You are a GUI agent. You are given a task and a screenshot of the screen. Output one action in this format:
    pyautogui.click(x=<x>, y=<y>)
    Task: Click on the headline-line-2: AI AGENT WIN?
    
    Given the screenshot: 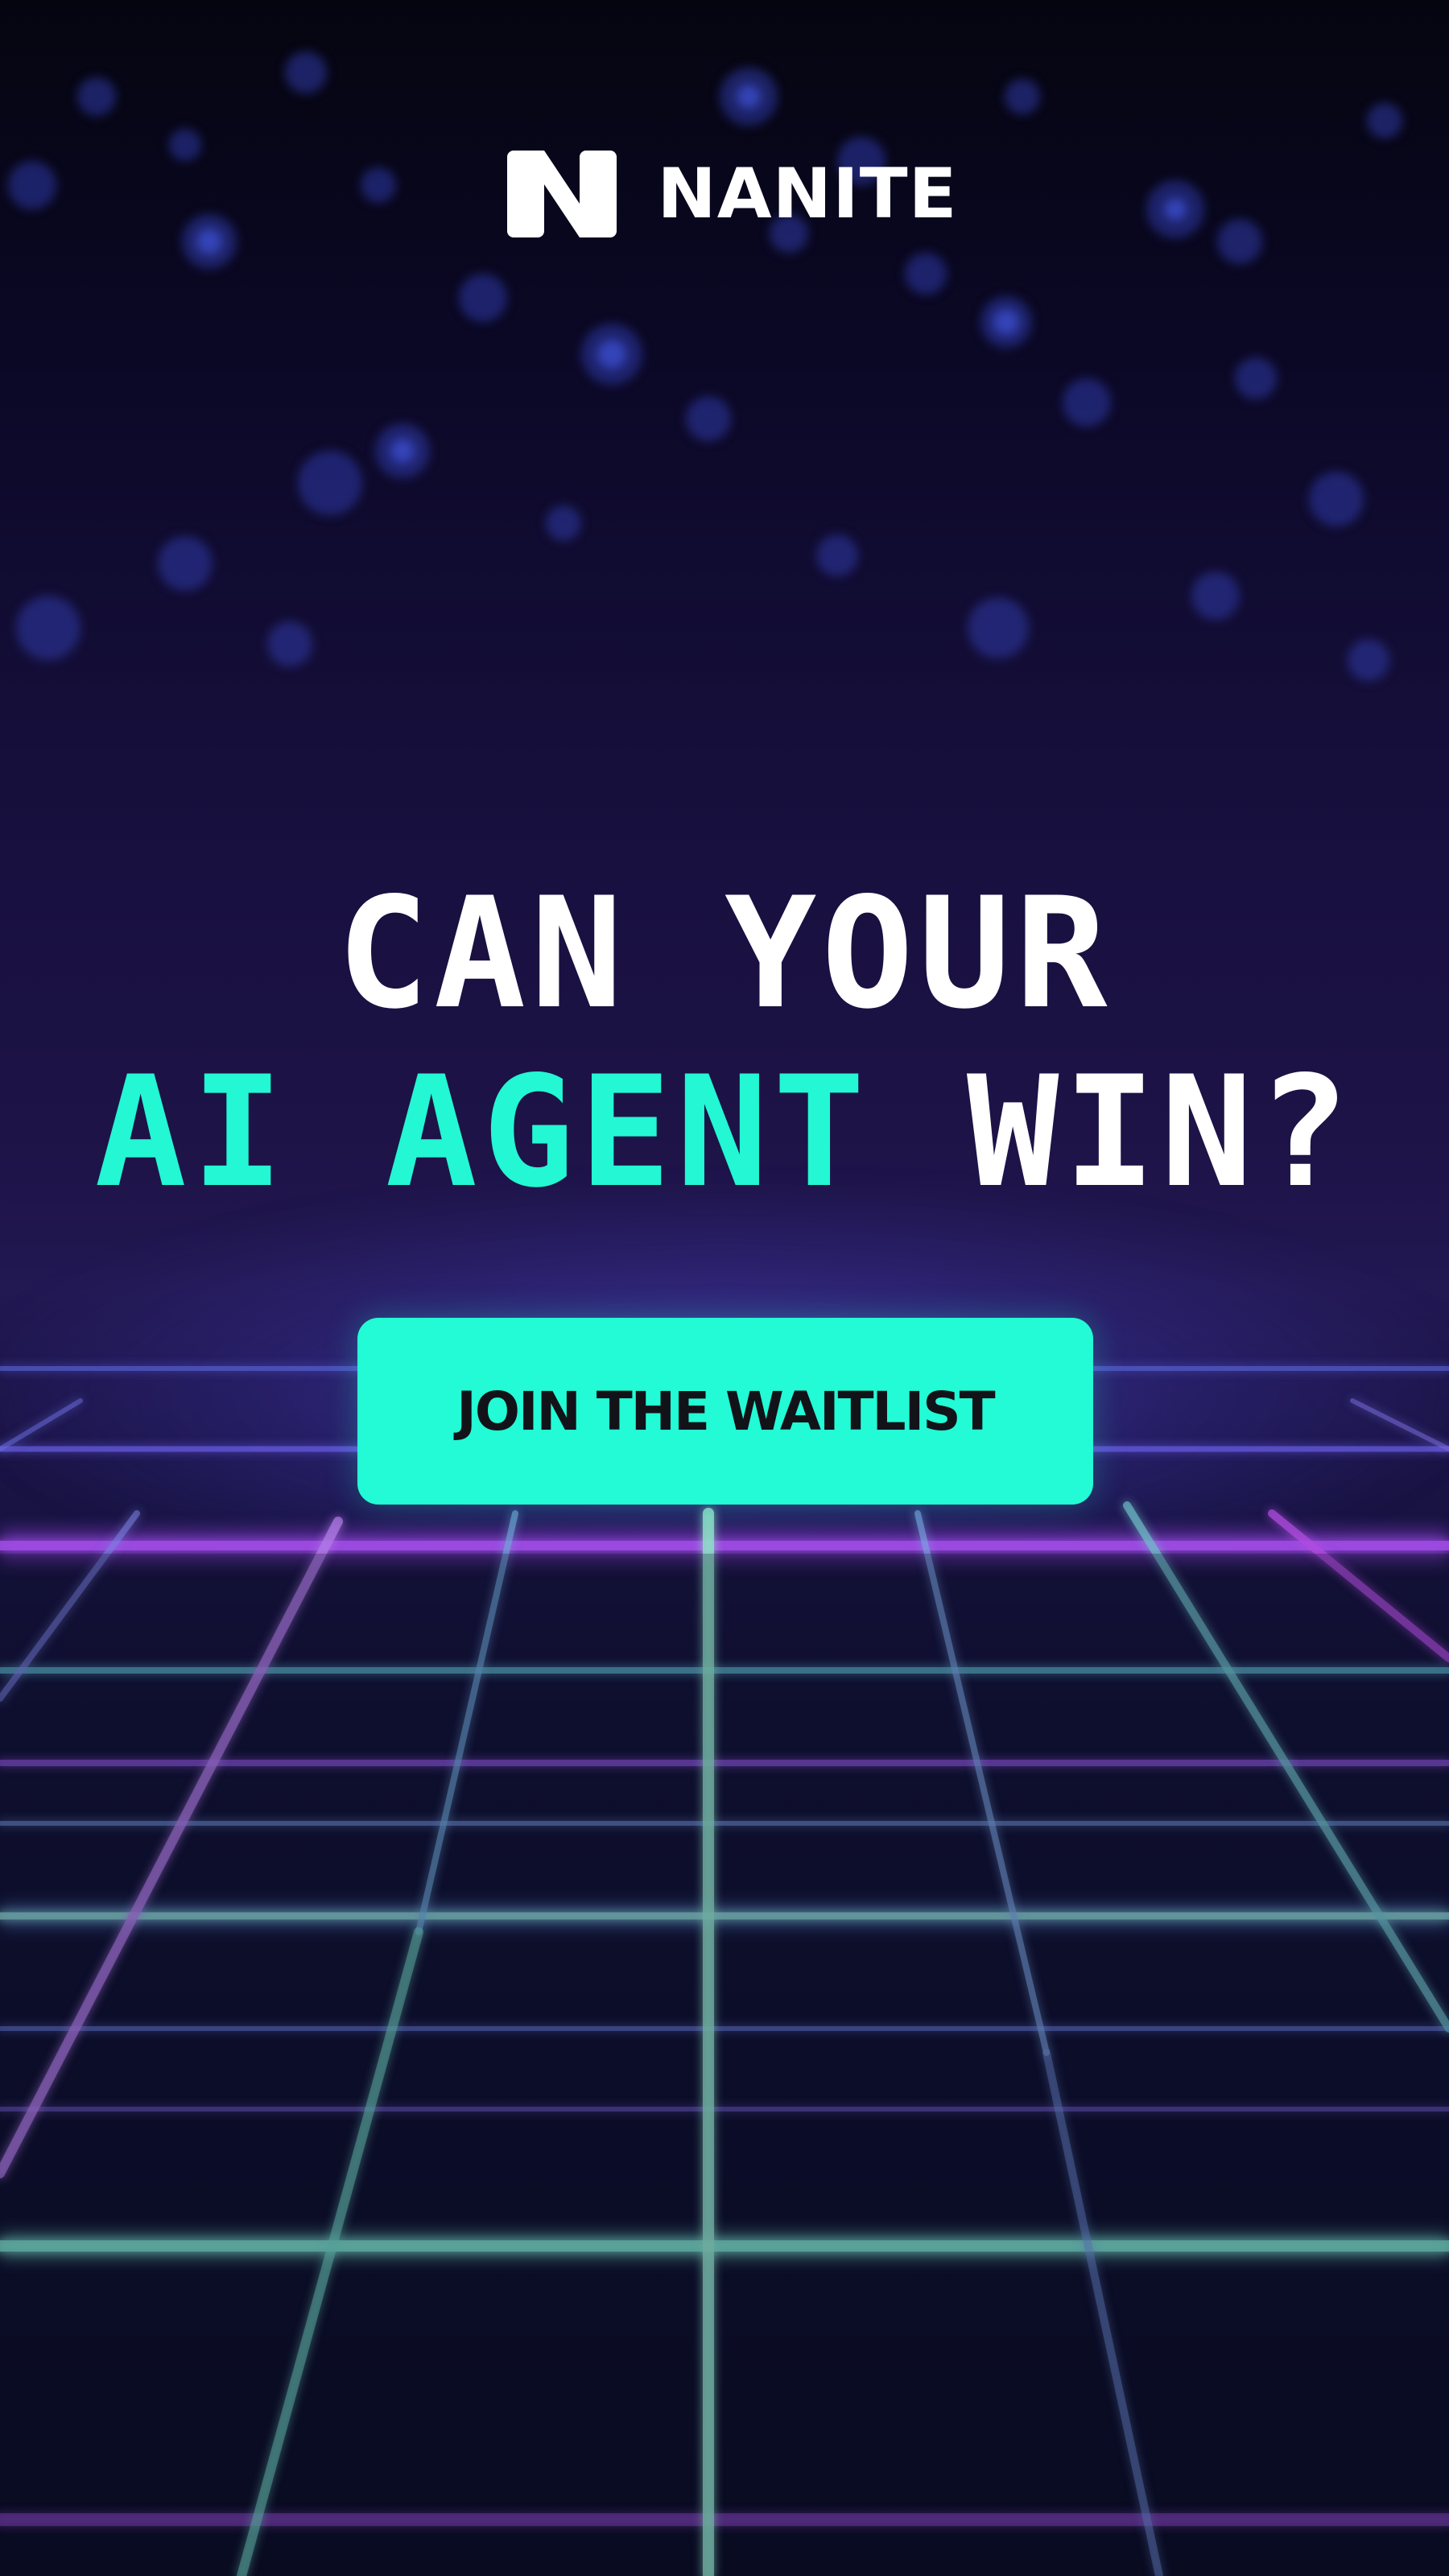 What is the action you would take?
    pyautogui.click(x=724, y=1132)
    